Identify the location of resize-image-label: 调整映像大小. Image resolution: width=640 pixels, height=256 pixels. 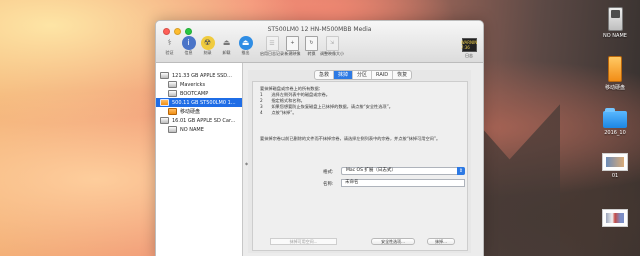
(332, 53).